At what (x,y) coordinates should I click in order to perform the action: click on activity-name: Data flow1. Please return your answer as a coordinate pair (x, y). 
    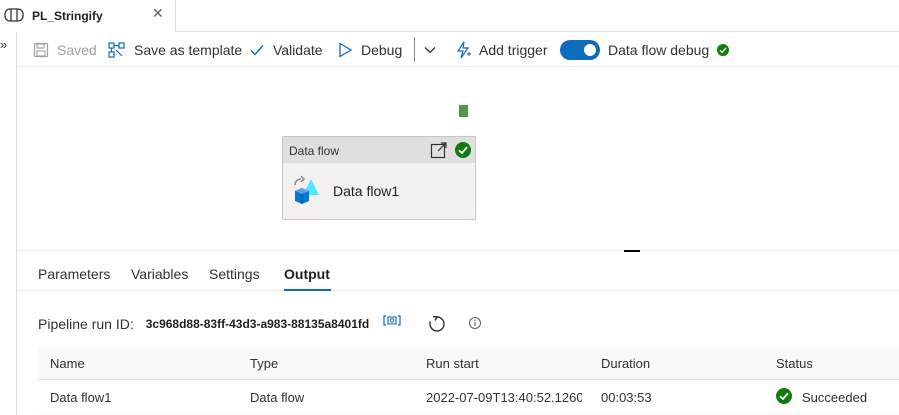
    Looking at the image, I should click on (366, 191).